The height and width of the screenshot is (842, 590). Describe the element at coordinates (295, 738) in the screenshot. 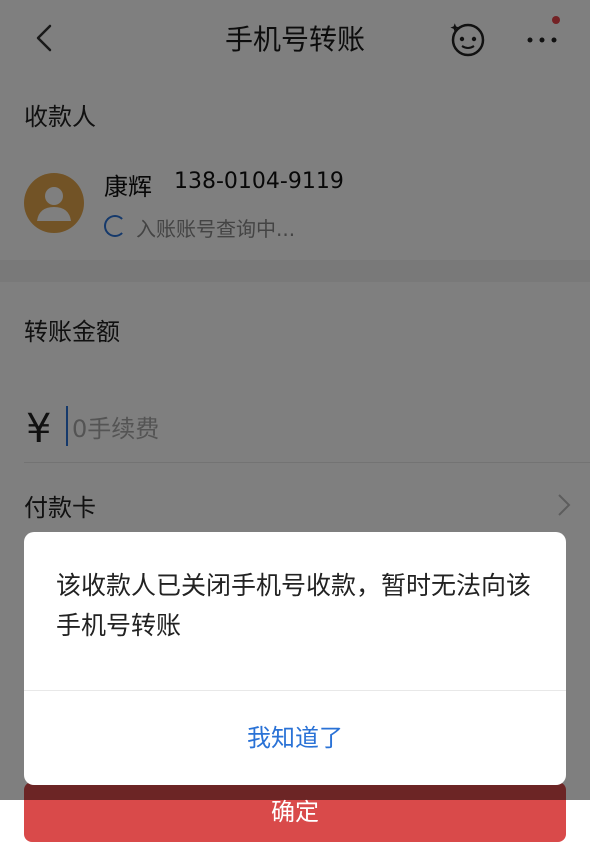

I see `acknowledge-button: 我知道了` at that location.